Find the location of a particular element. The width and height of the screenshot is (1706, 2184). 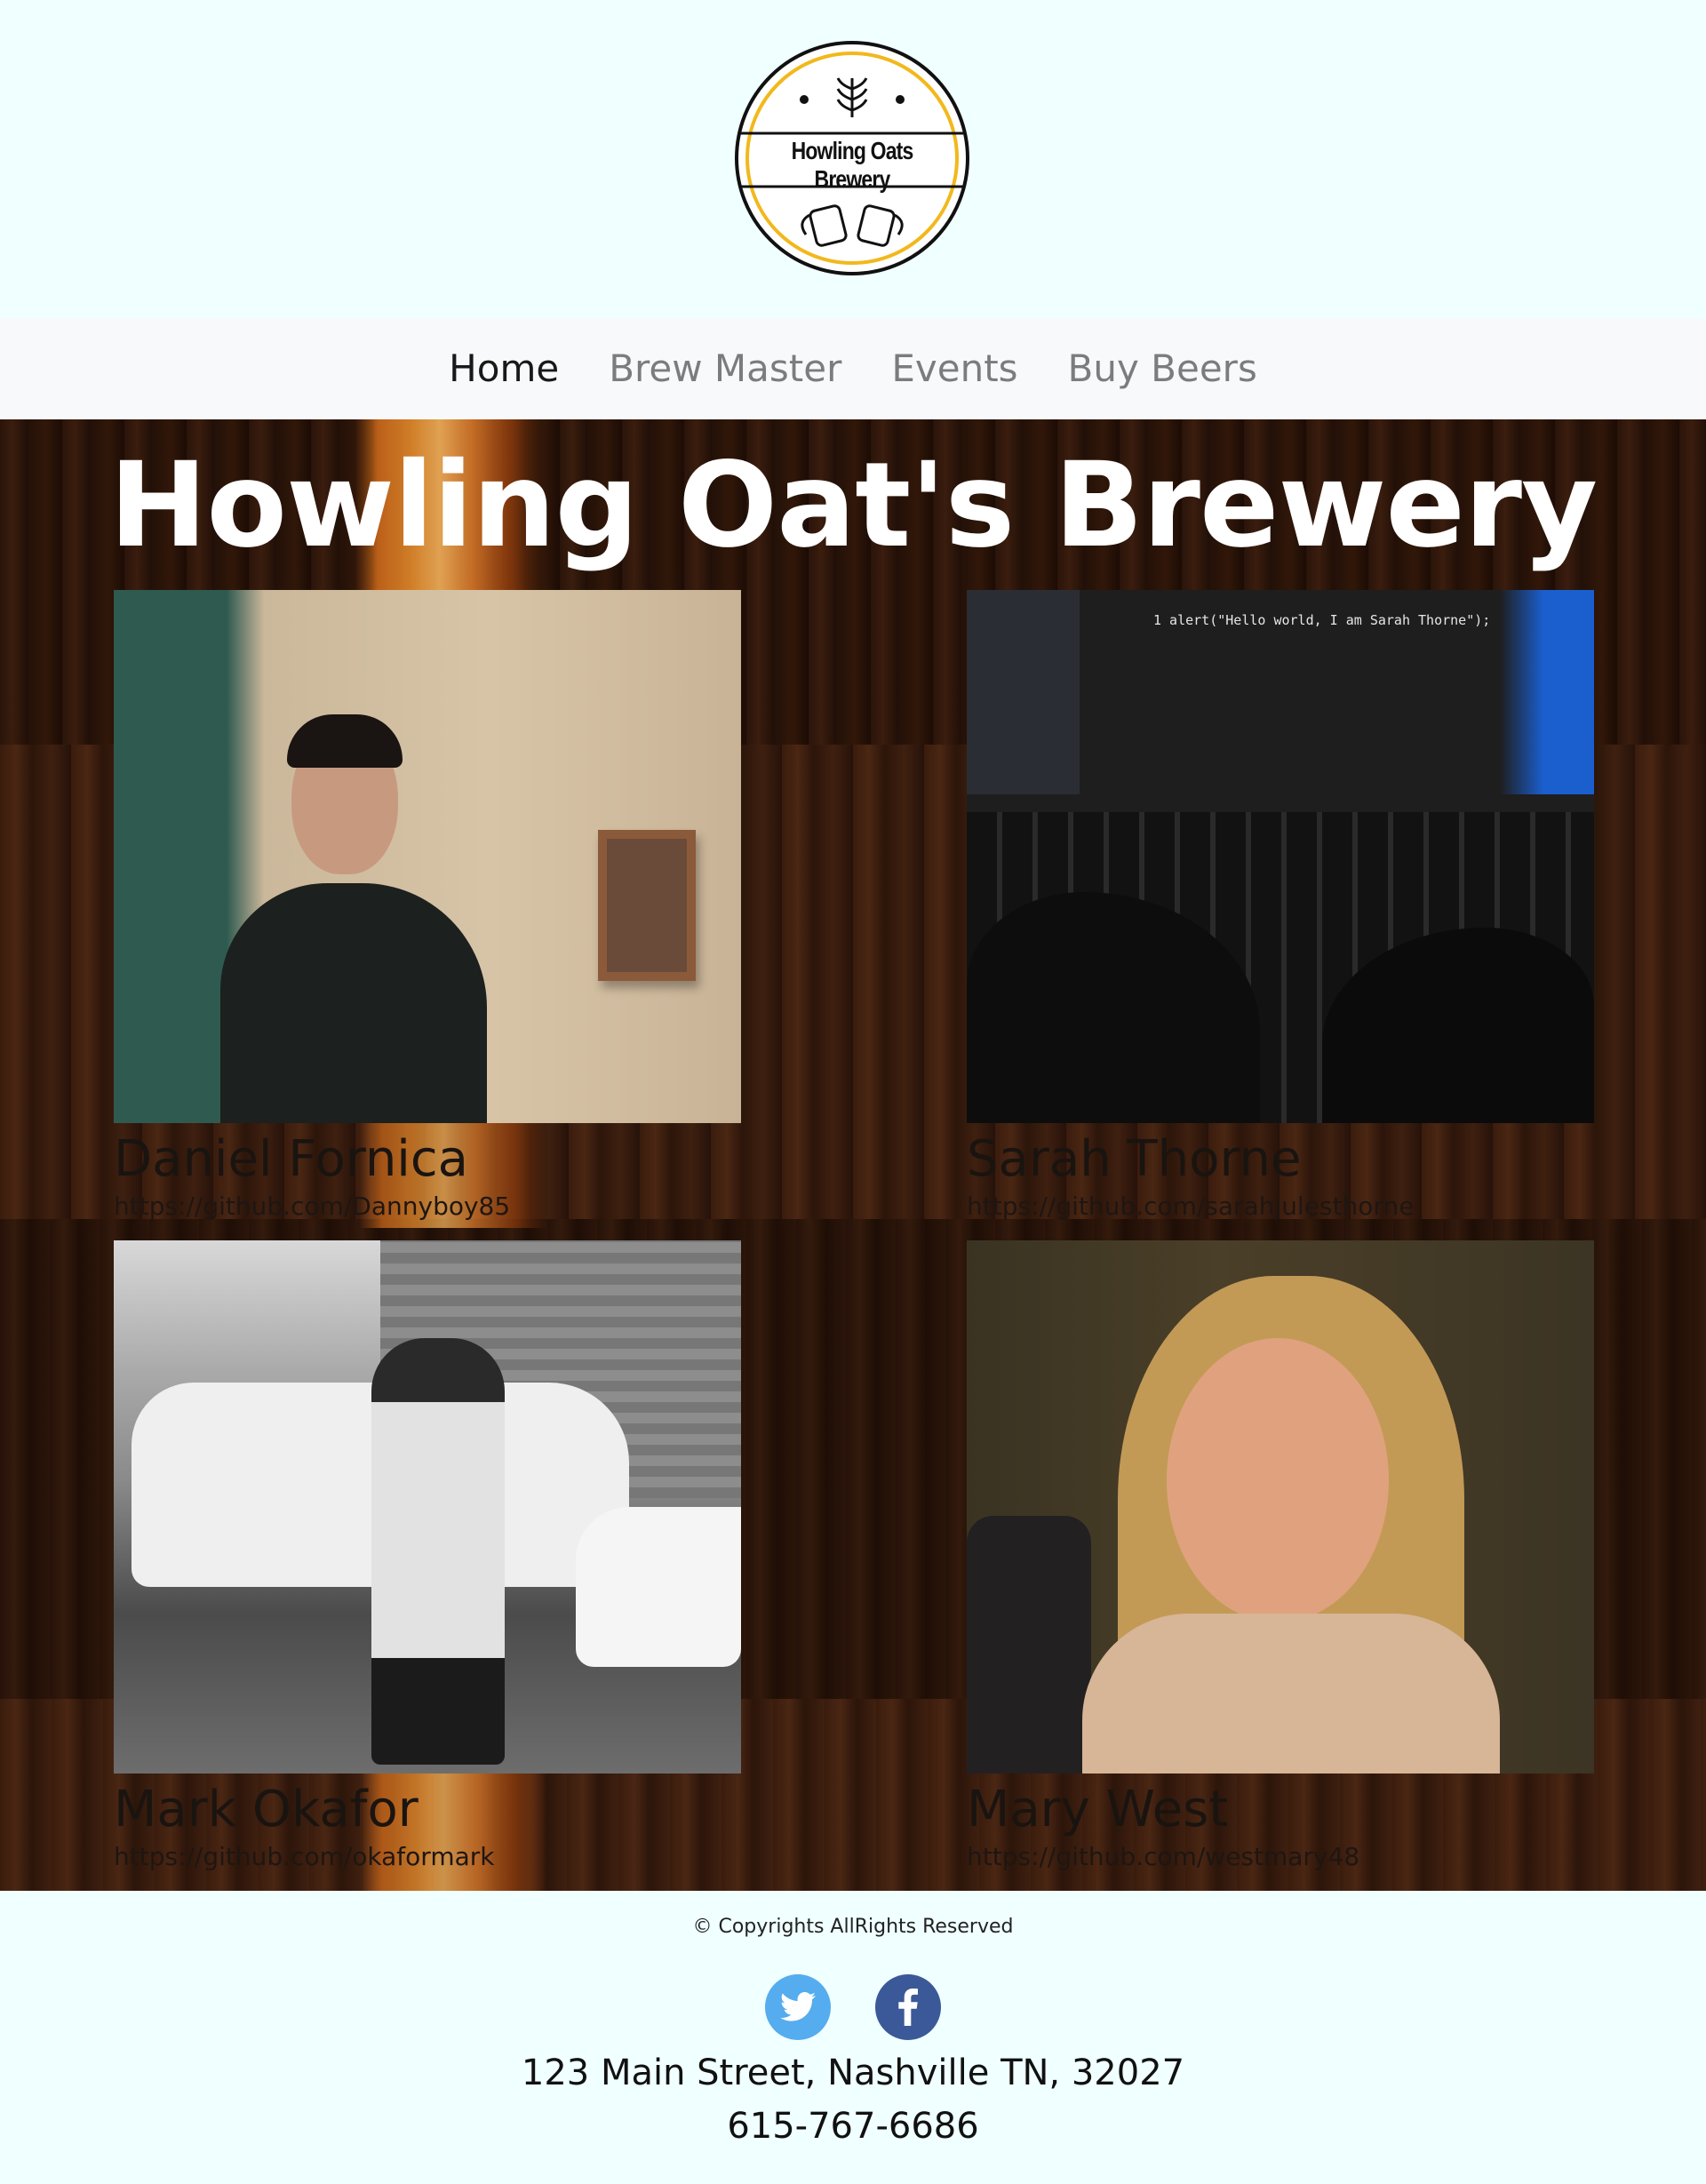

phone-text: 615-767-6686 is located at coordinates (853, 2126).